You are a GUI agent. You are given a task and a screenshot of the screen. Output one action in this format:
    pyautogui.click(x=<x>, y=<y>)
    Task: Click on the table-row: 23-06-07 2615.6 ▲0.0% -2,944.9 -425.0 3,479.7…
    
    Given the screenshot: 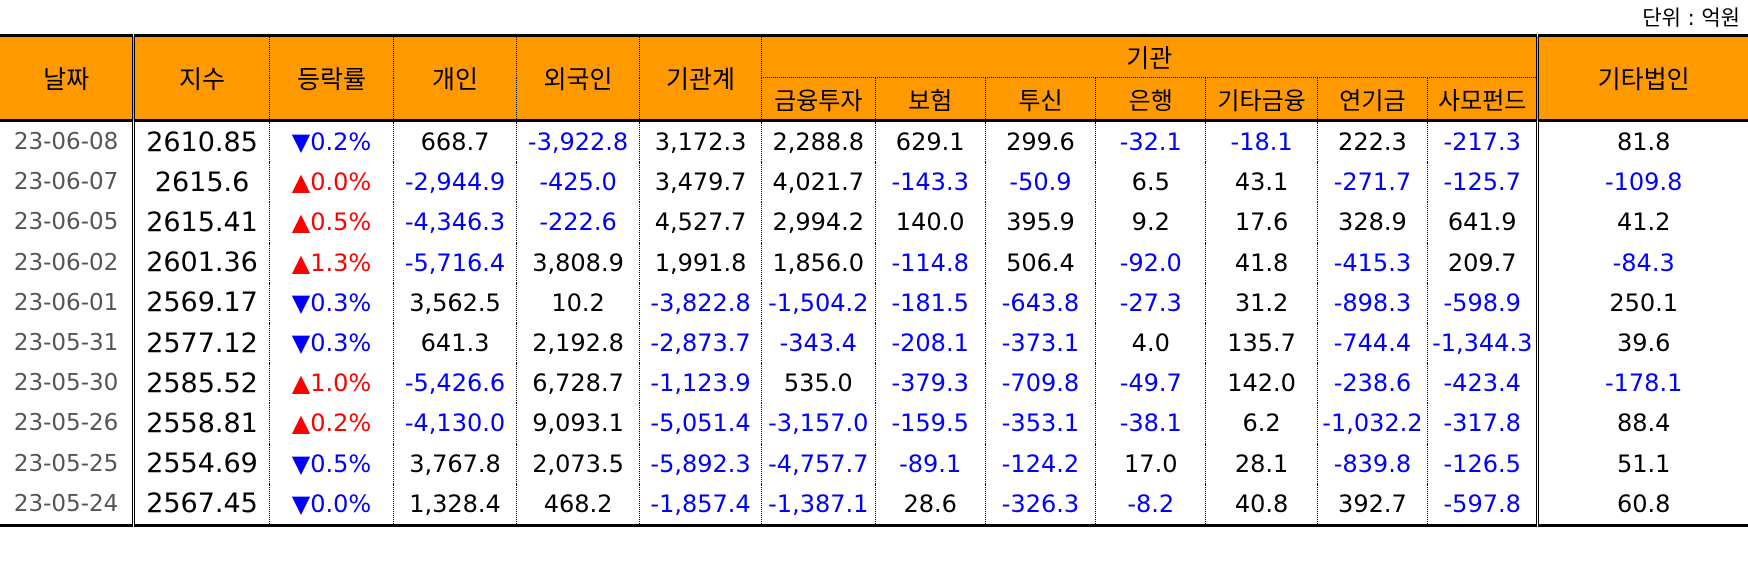 What is the action you would take?
    pyautogui.click(x=874, y=182)
    